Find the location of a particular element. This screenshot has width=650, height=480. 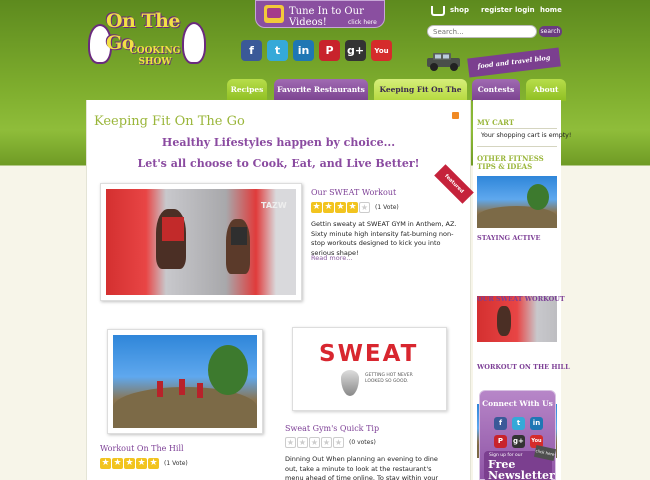

sweat-drop-icon is located at coordinates (350, 383).